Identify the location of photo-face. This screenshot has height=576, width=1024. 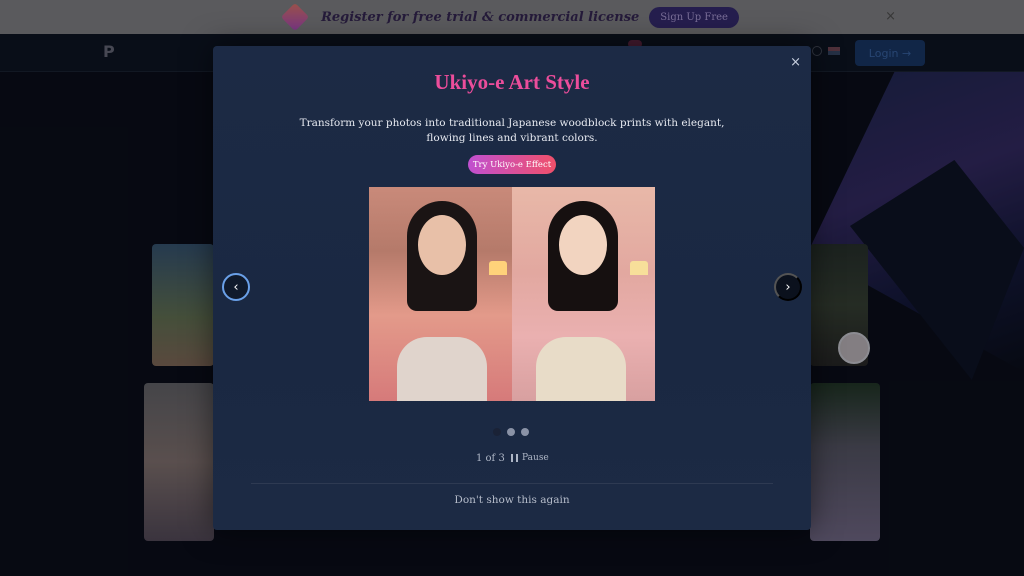
(442, 245).